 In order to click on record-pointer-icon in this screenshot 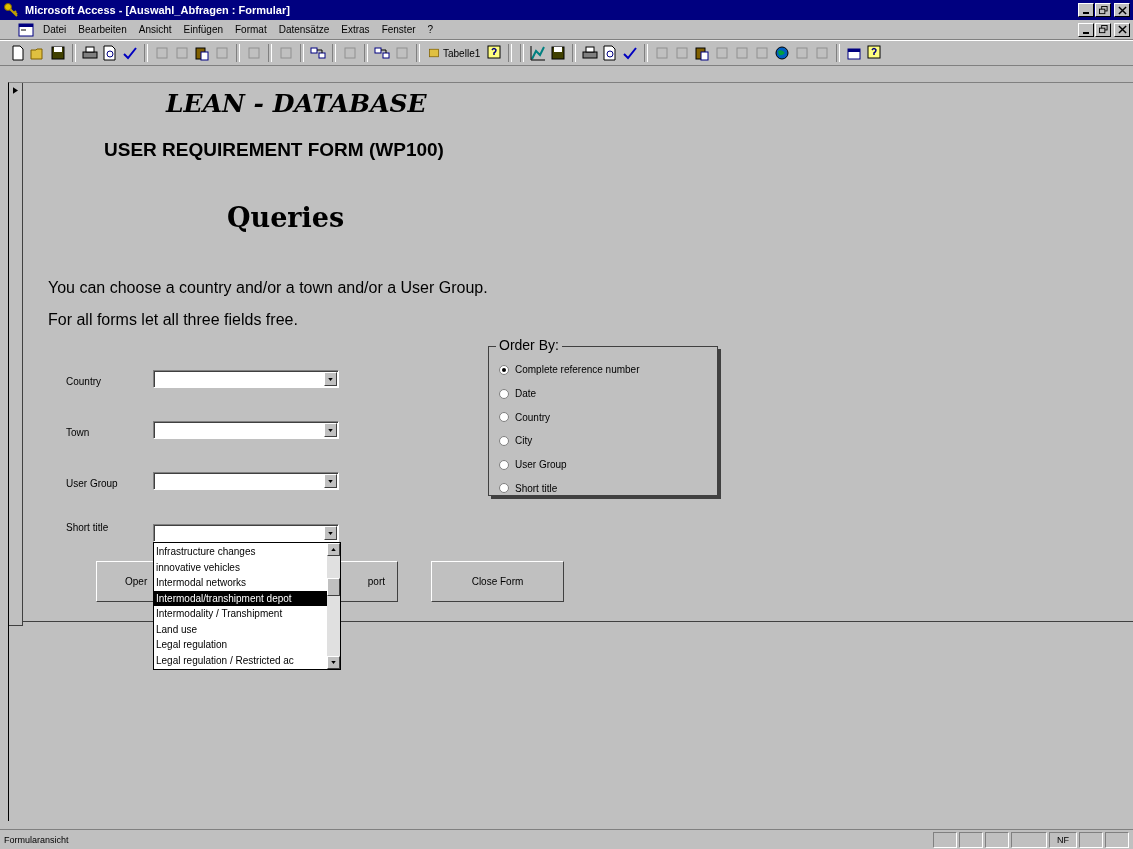, I will do `click(15, 90)`.